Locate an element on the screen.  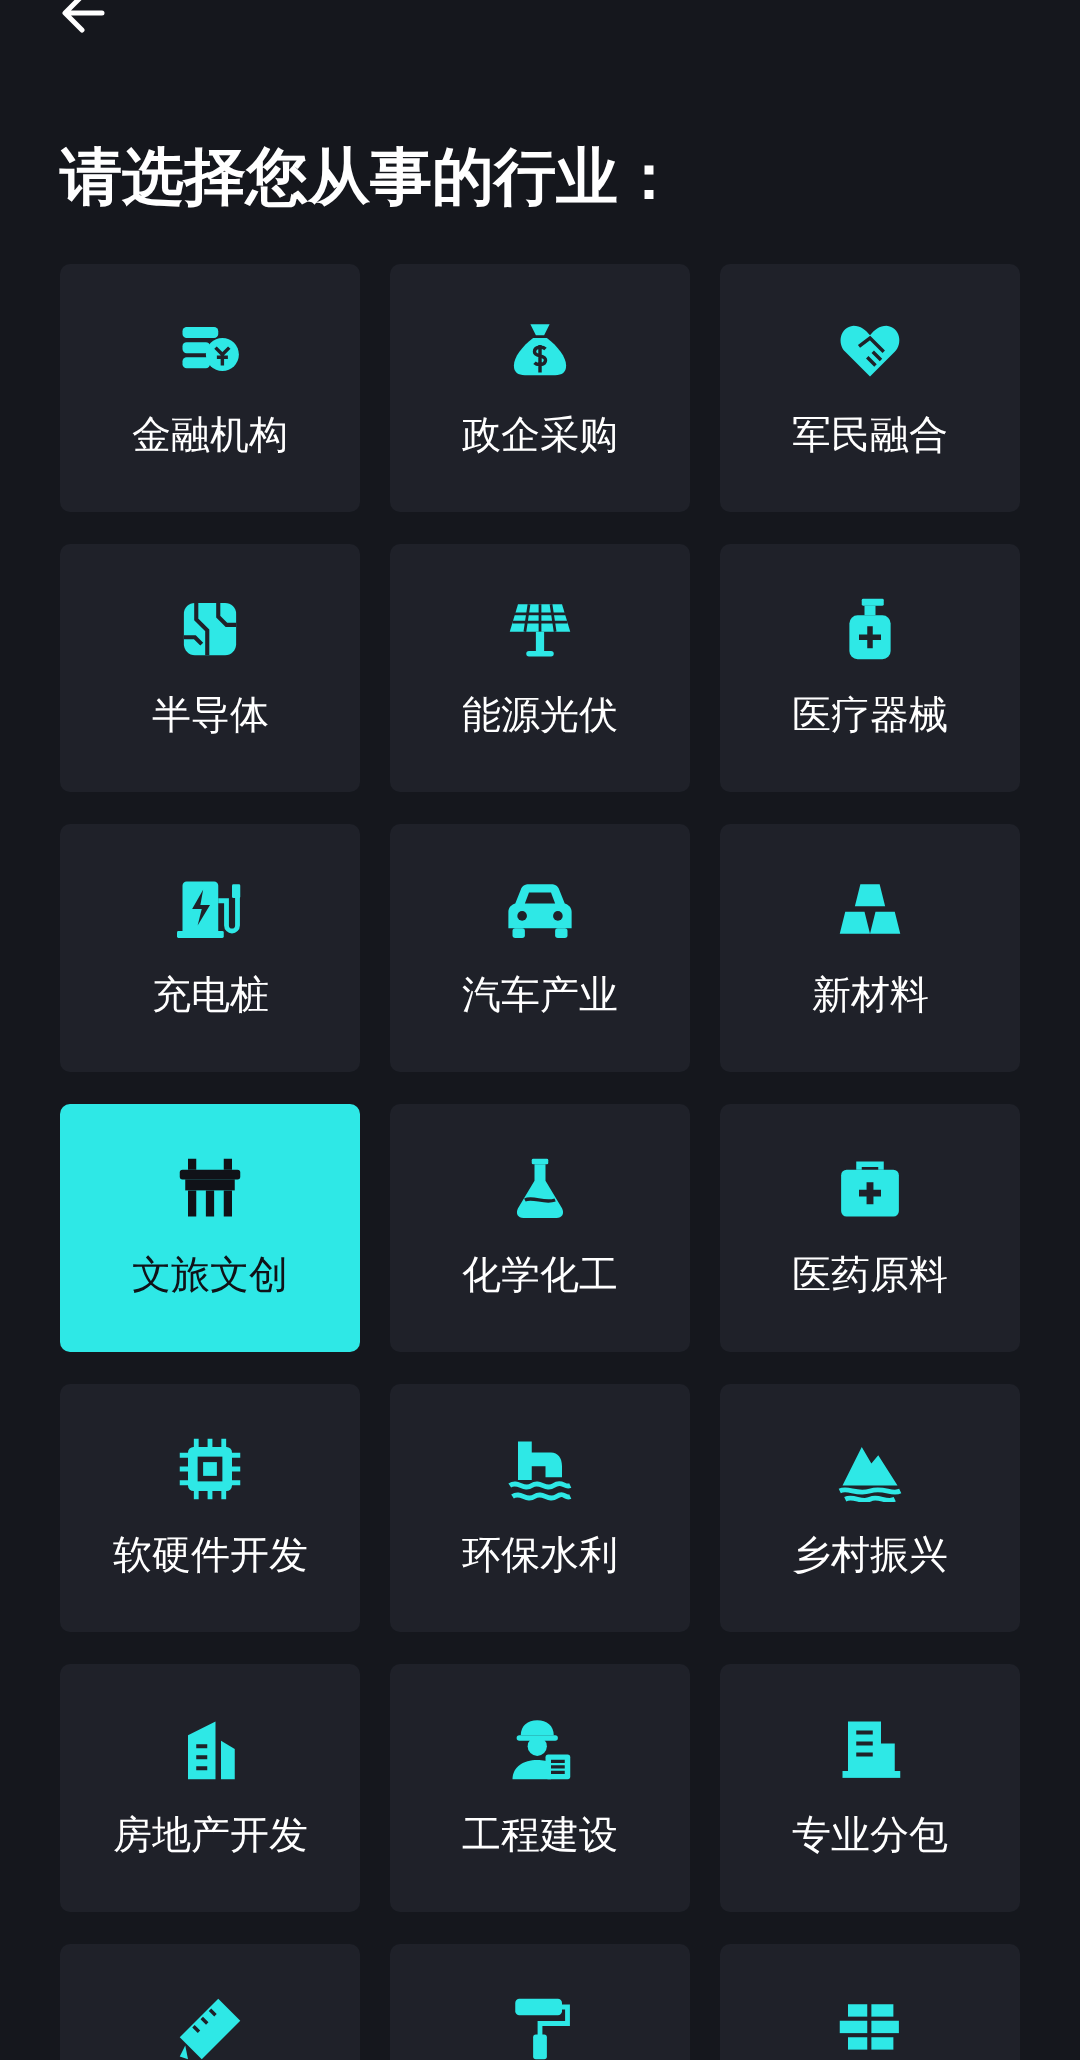
industry-tile: 金融机构 is located at coordinates (210, 388).